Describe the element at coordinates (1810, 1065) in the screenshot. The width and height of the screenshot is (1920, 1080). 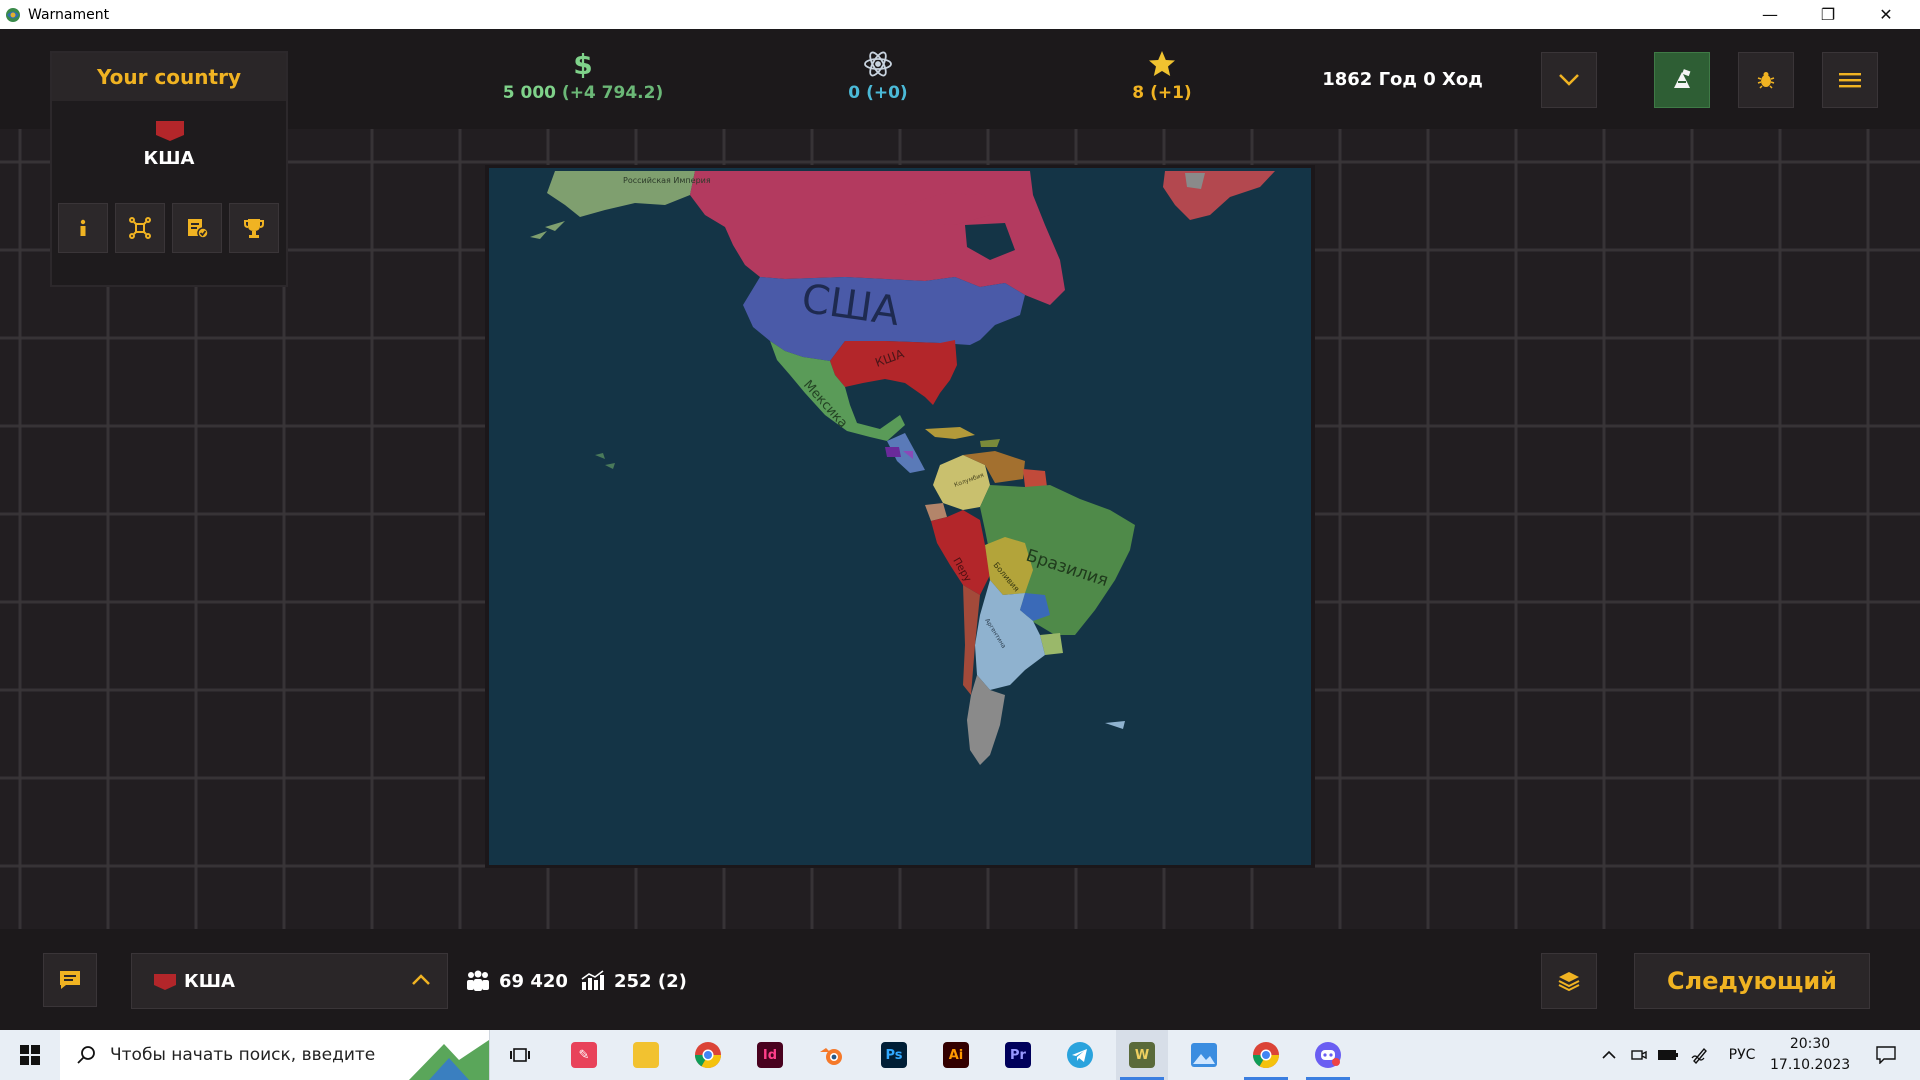
I see `clock-date: 17.10.2023` at that location.